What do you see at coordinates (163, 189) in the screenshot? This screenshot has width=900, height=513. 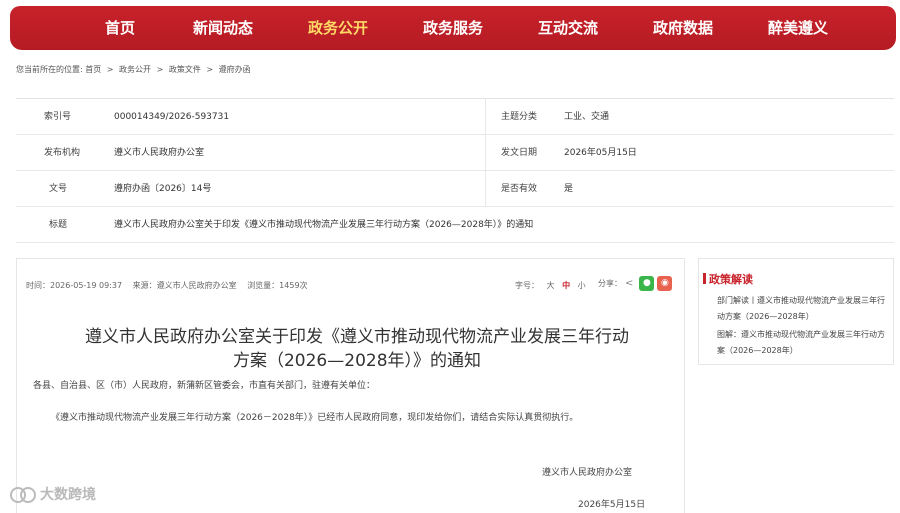 I see `info-value-doc-number: 遵府办函〔2026〕14号` at bounding box center [163, 189].